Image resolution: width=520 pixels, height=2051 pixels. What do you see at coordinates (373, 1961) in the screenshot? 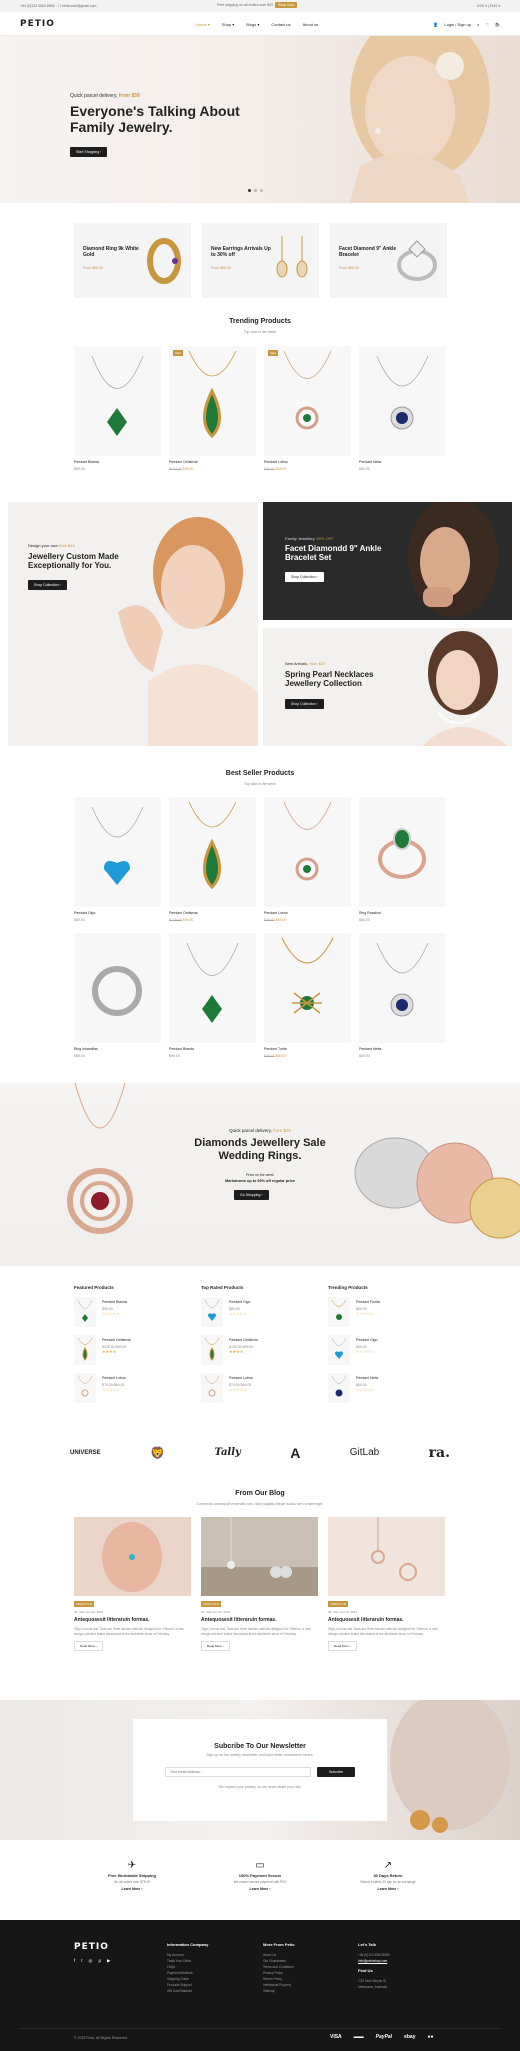
I see `footer-email: Info@petioshop.com` at bounding box center [373, 1961].